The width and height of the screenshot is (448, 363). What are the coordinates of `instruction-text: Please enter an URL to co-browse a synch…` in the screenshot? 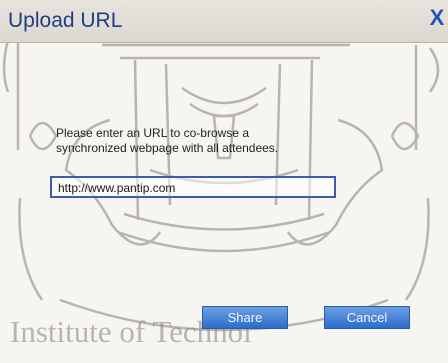 It's located at (206, 141).